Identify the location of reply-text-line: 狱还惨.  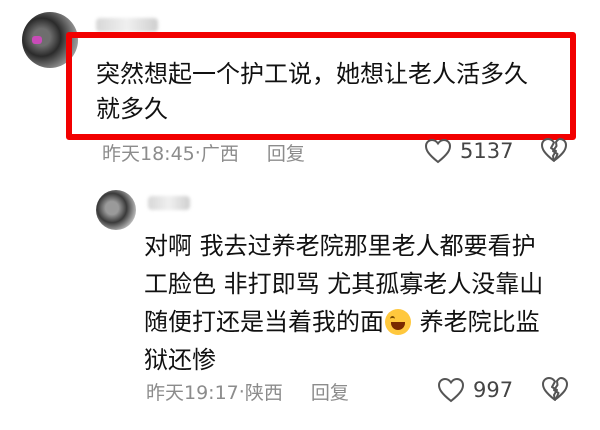
(180, 360).